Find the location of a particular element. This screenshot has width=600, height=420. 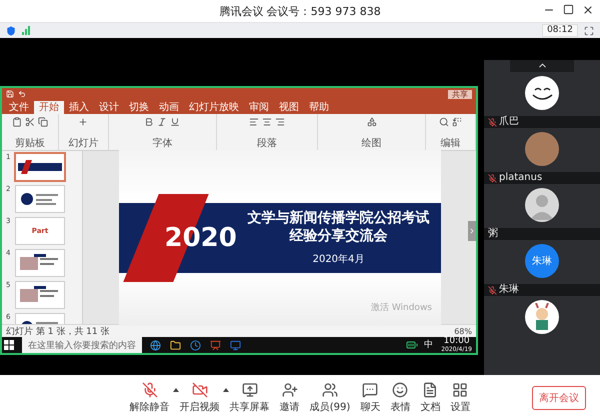

ribbon-tab: 设计 is located at coordinates (109, 107).